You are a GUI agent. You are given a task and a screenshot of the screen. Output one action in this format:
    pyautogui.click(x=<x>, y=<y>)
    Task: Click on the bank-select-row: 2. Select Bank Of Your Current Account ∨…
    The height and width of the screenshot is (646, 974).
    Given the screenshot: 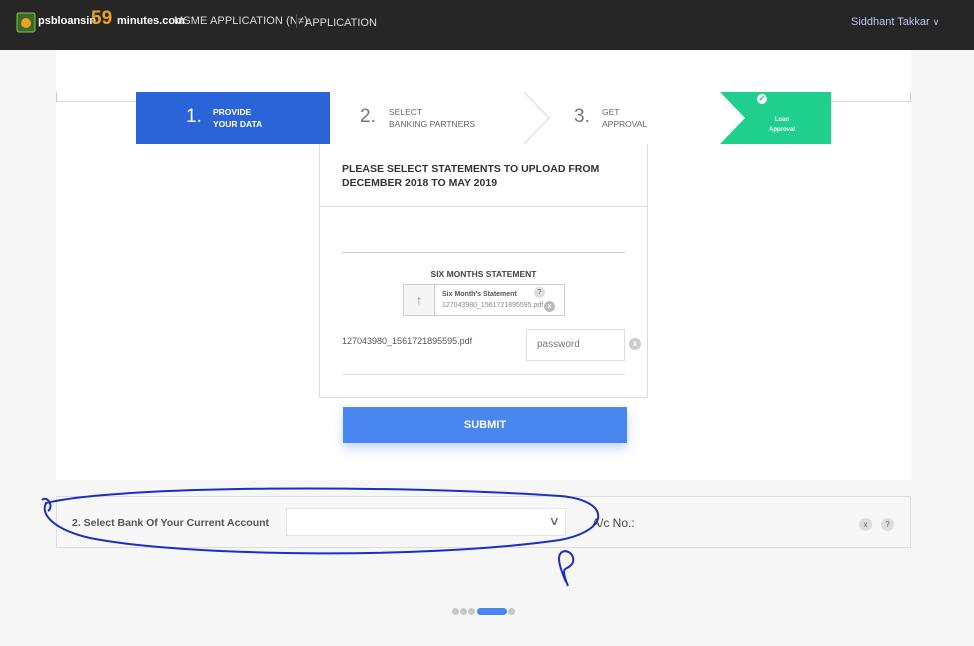 What is the action you would take?
    pyautogui.click(x=483, y=522)
    